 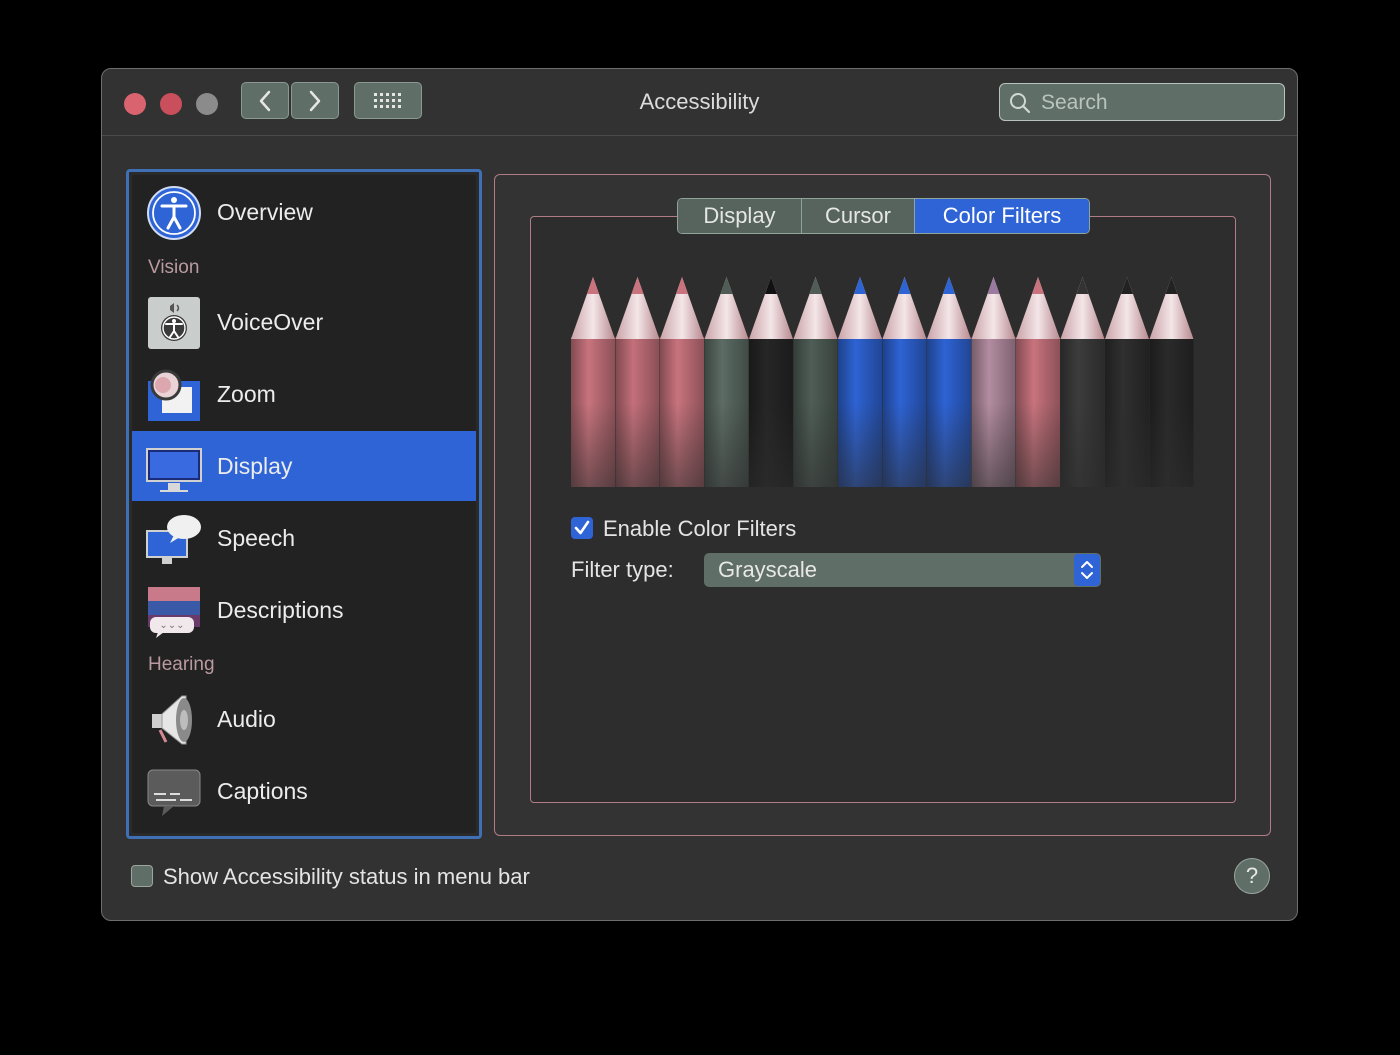 What do you see at coordinates (174, 323) in the screenshot?
I see `voiceover-icon` at bounding box center [174, 323].